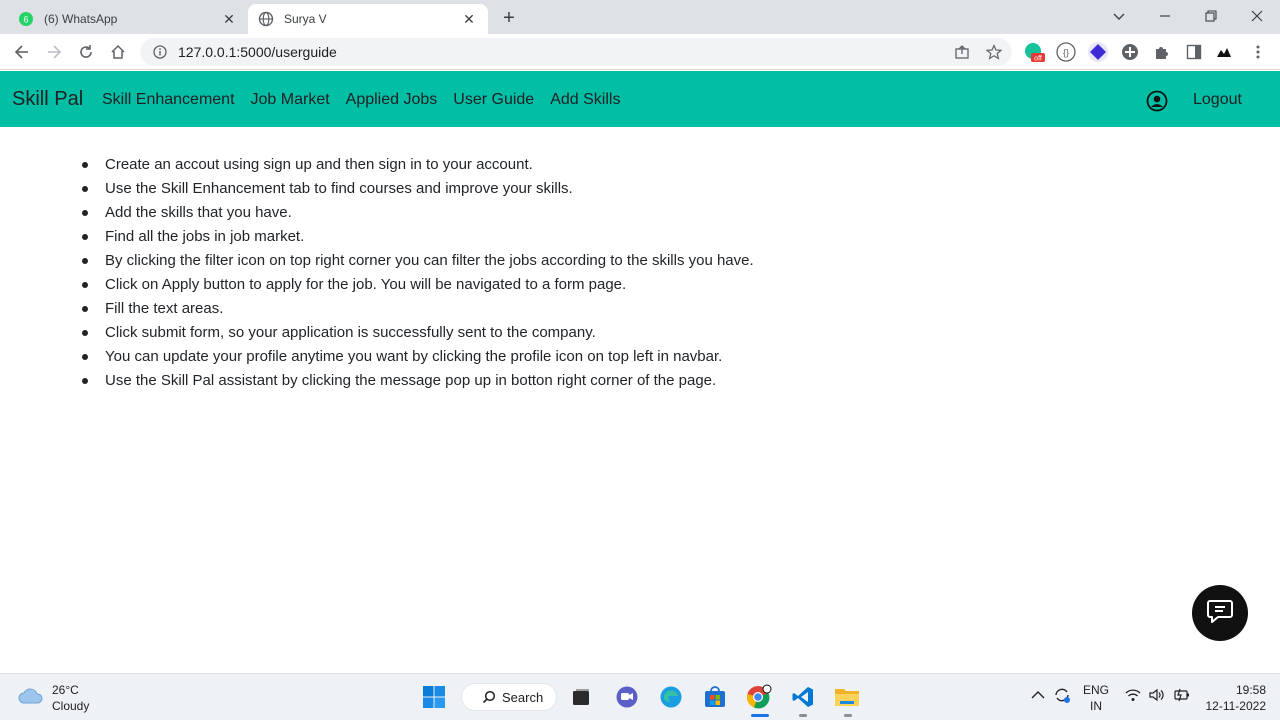  Describe the element at coordinates (1096, 706) in the screenshot. I see `region-code: IN` at that location.